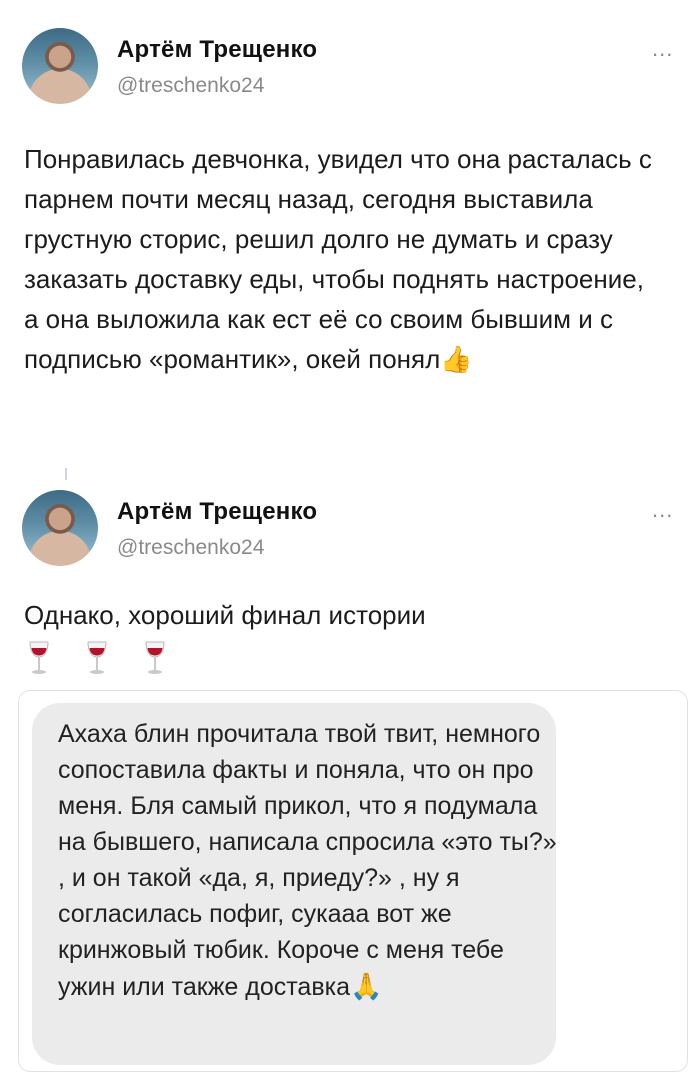  I want to click on thread-connector, so click(66, 474).